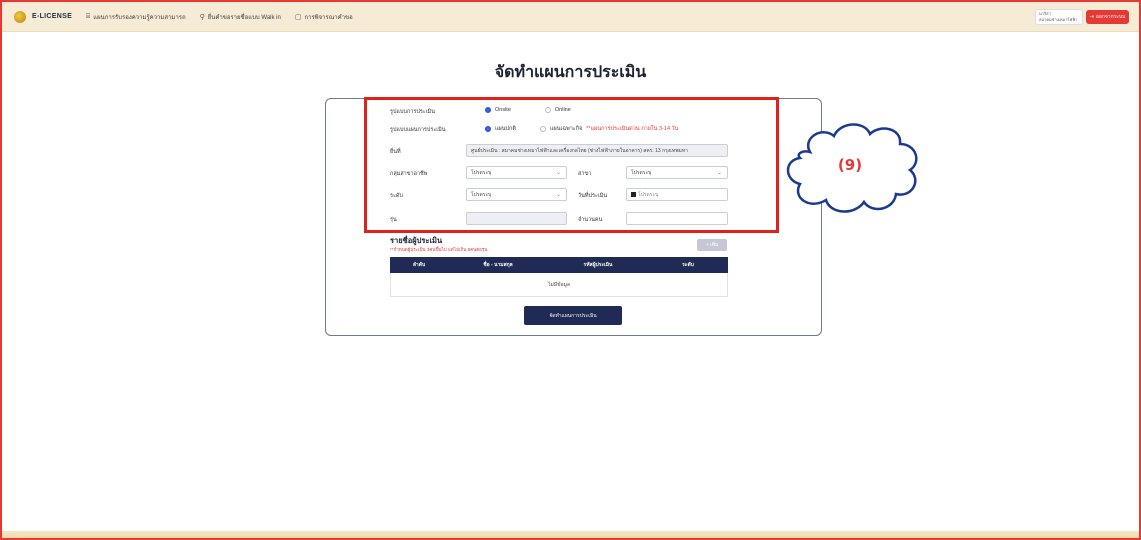  Describe the element at coordinates (498, 265) in the screenshot. I see `col-name: ชื่อ - นามสกุล` at that location.